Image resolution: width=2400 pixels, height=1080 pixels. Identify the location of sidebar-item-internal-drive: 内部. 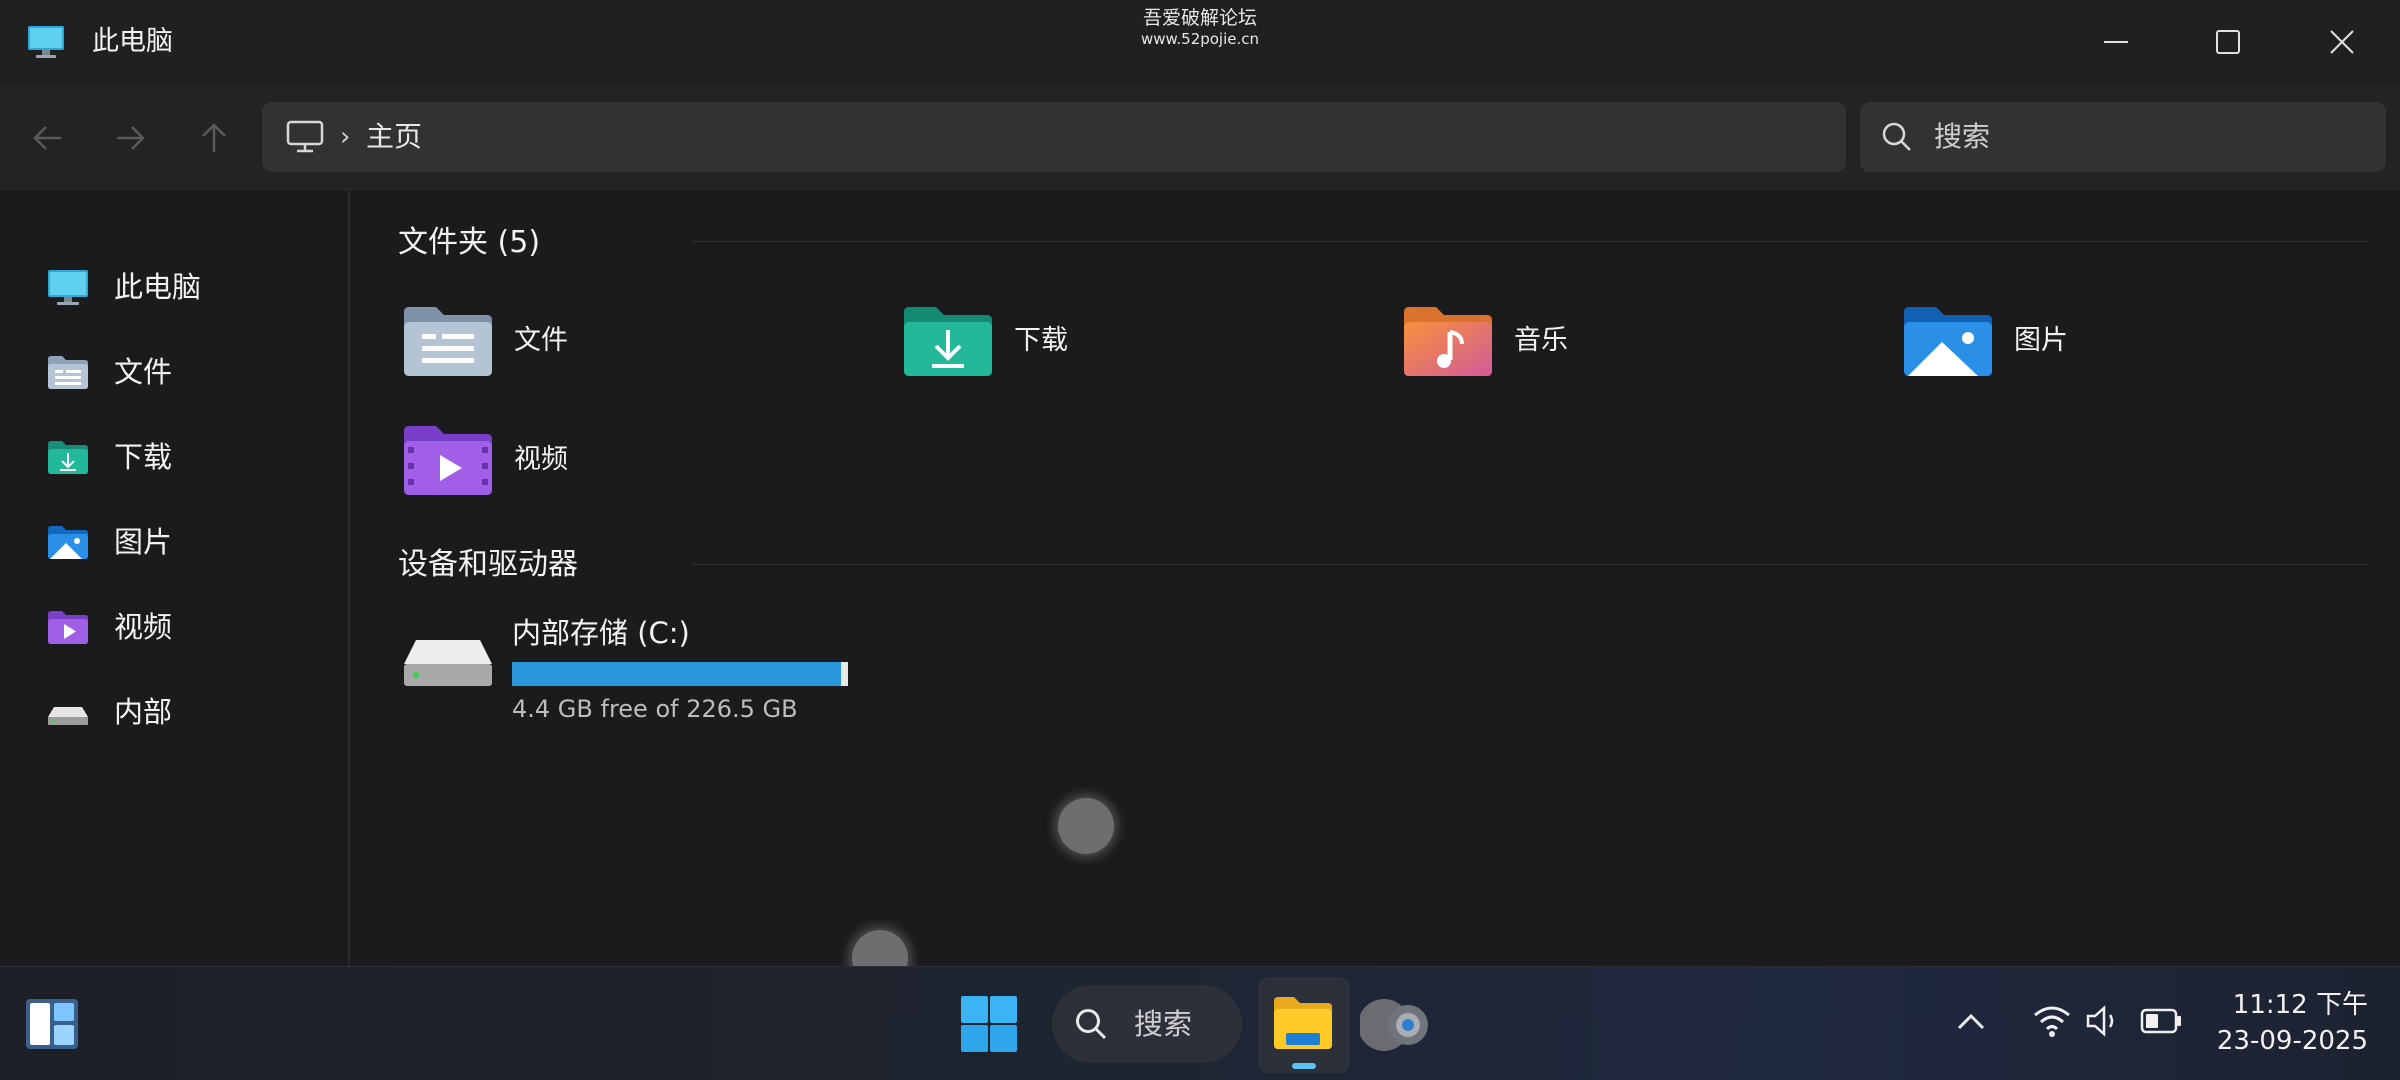
(174, 712).